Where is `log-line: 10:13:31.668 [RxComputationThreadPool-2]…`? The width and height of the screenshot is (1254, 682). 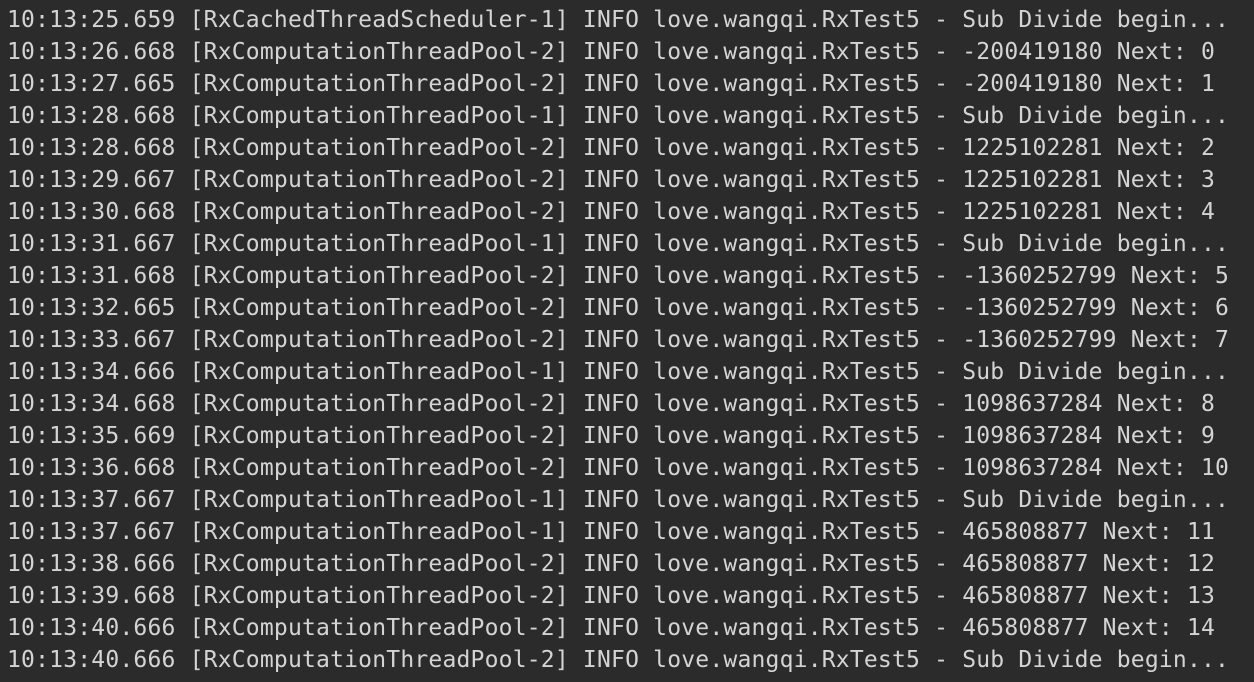
log-line: 10:13:31.668 [RxComputationThreadPool-2]… is located at coordinates (618, 276).